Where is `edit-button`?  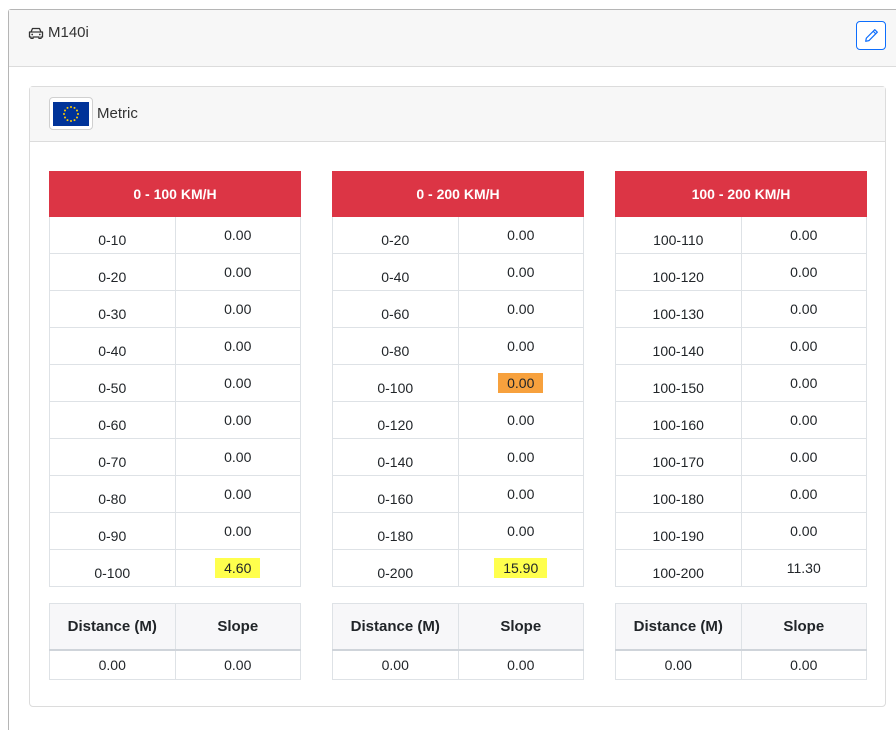
edit-button is located at coordinates (871, 35).